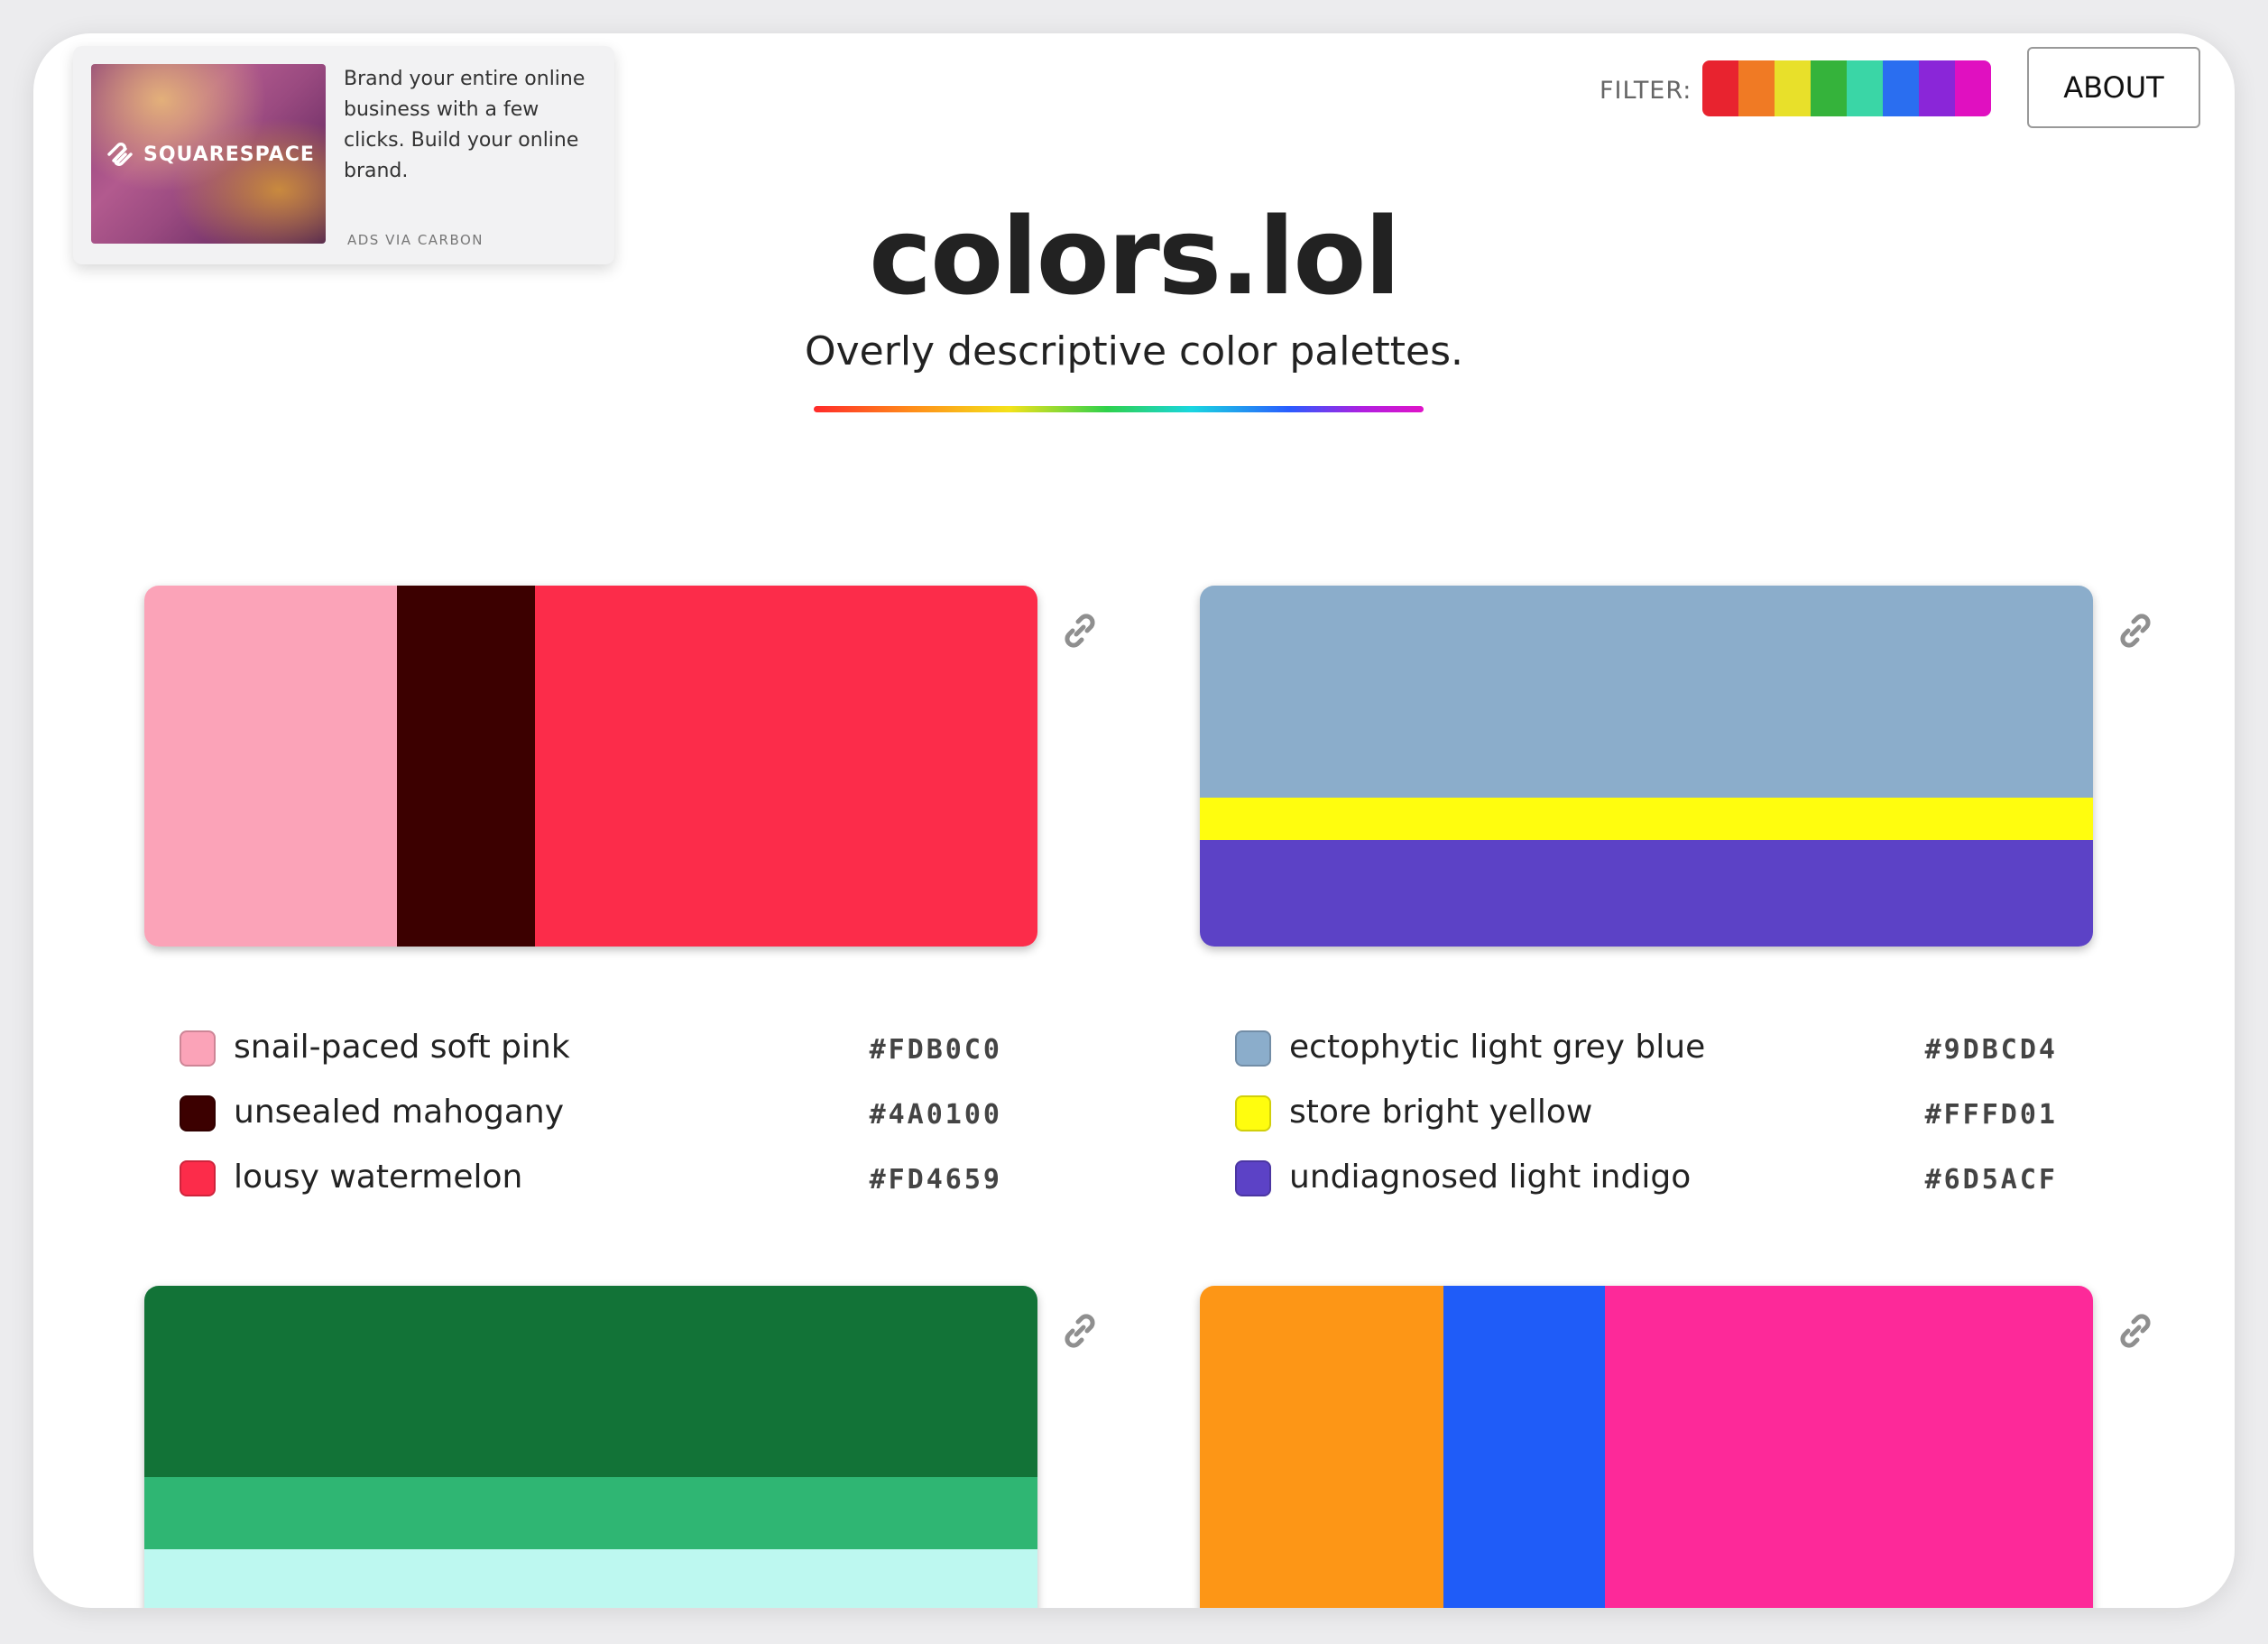  I want to click on squarespace-logo: SQUARESPACE, so click(209, 154).